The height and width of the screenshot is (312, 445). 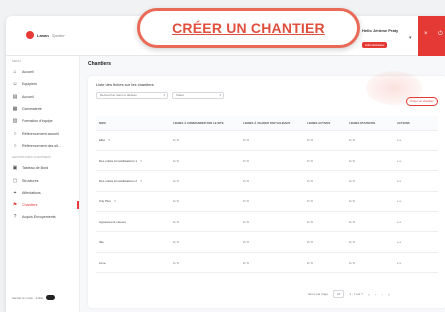 I want to click on page-title: Chantiers, so click(x=100, y=64).